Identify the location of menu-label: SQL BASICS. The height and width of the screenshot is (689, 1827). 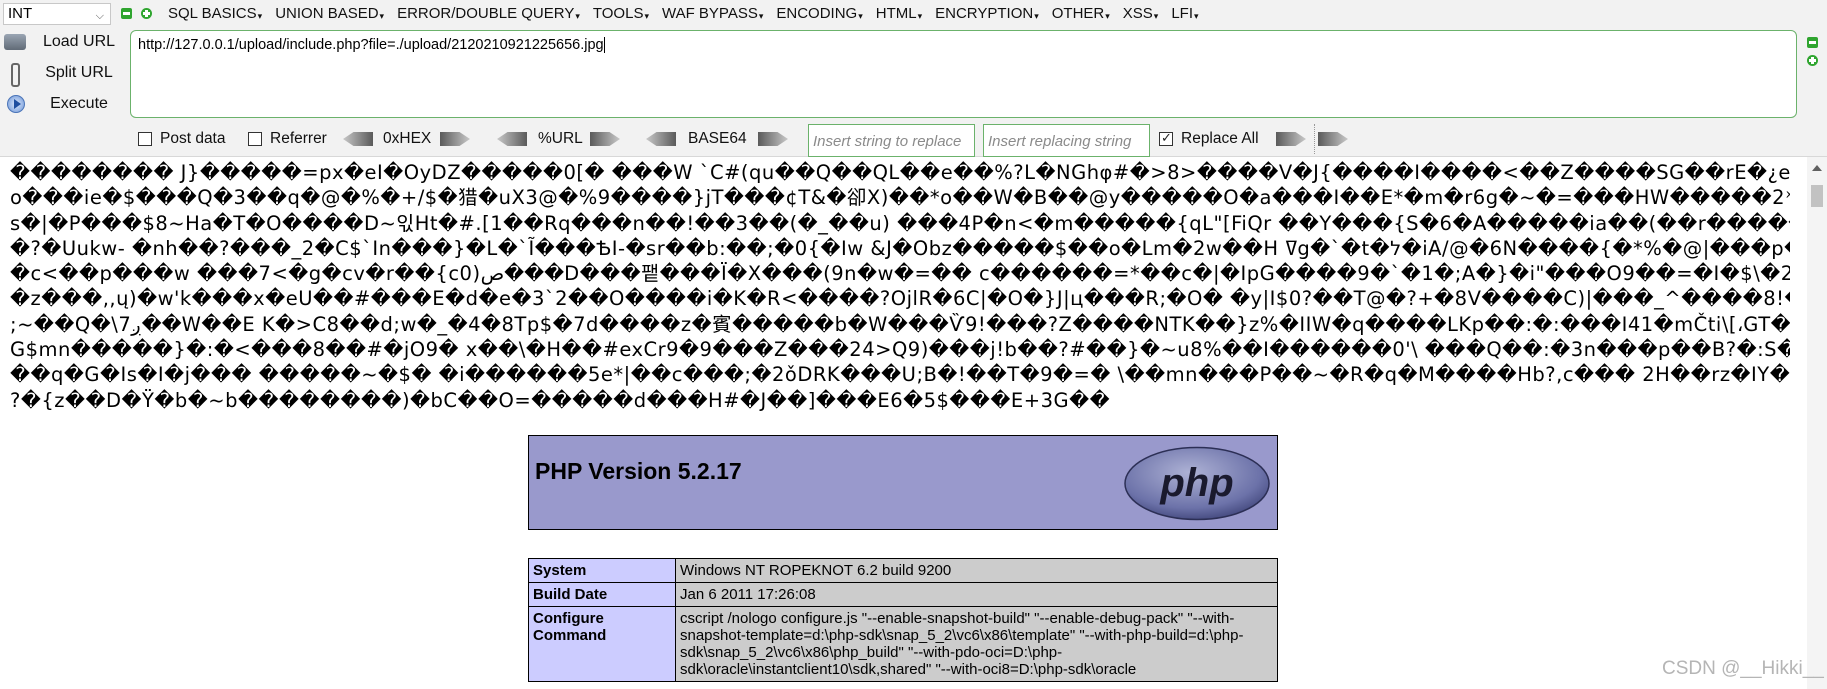
(212, 13).